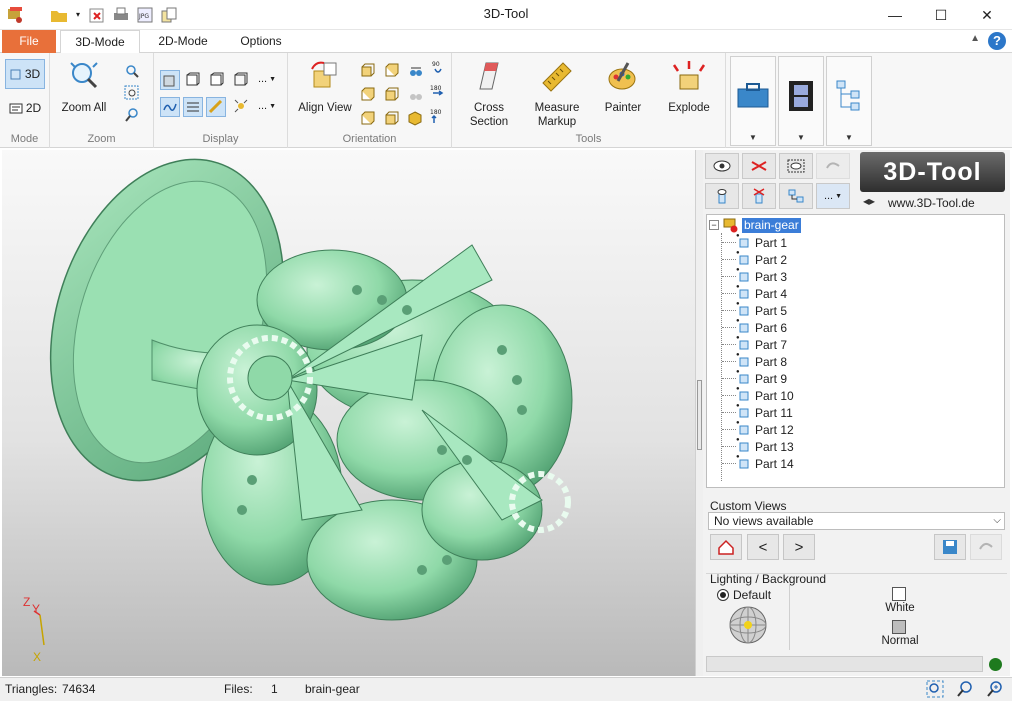  Describe the element at coordinates (941, 15) in the screenshot. I see `maximize-button: ☐` at that location.